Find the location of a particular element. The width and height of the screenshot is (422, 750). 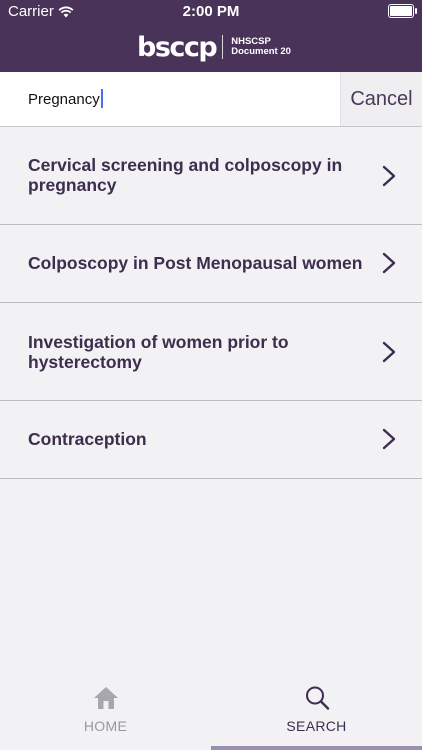

tab-search: SEARCH is located at coordinates (316, 713).